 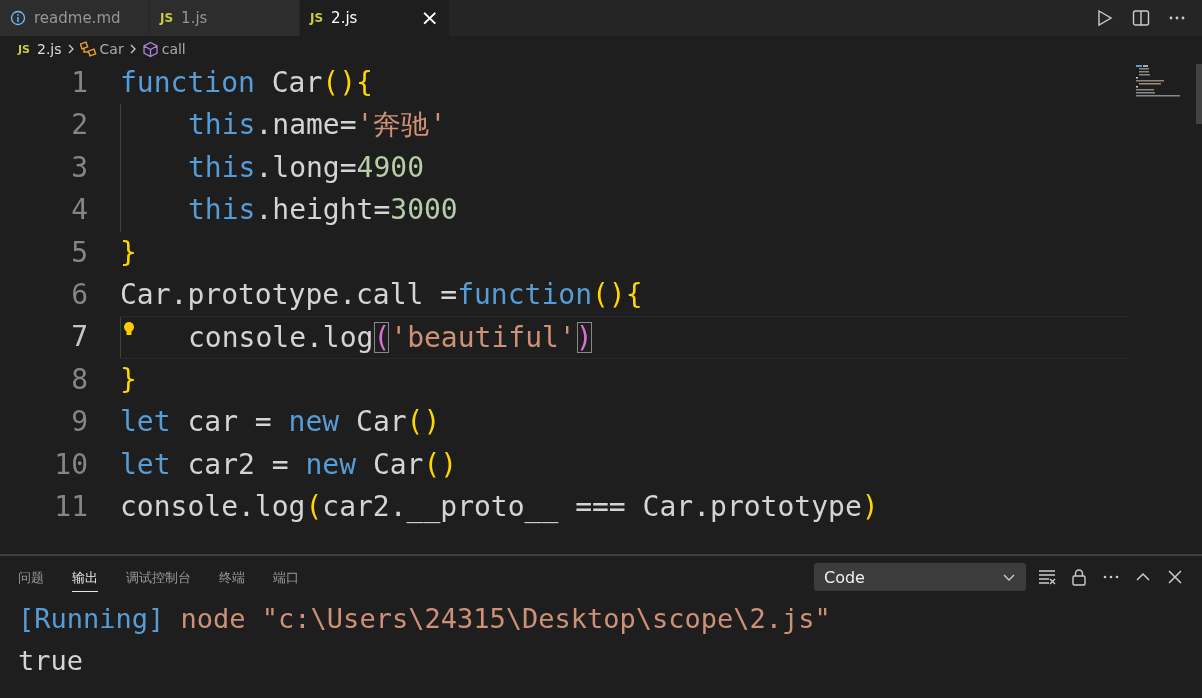 What do you see at coordinates (79, 82) in the screenshot?
I see `line-number: 1` at bounding box center [79, 82].